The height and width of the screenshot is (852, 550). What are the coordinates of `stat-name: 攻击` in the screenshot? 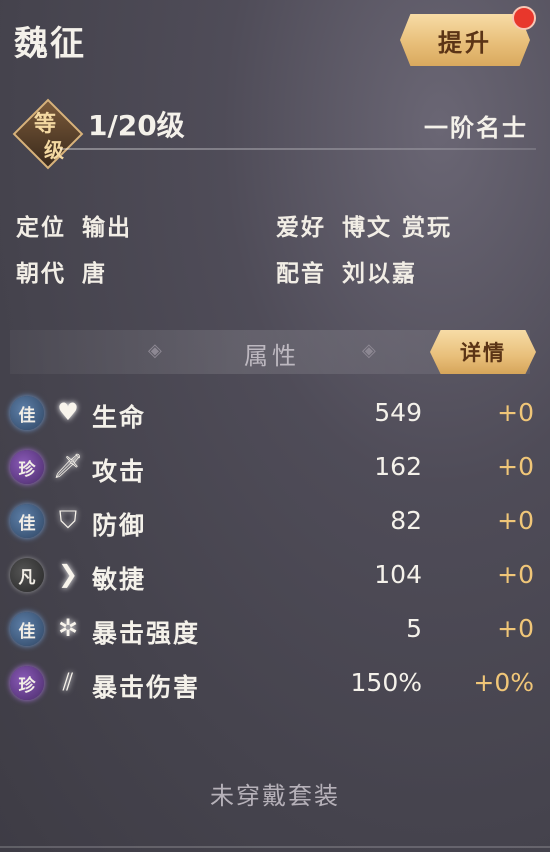 It's located at (119, 471).